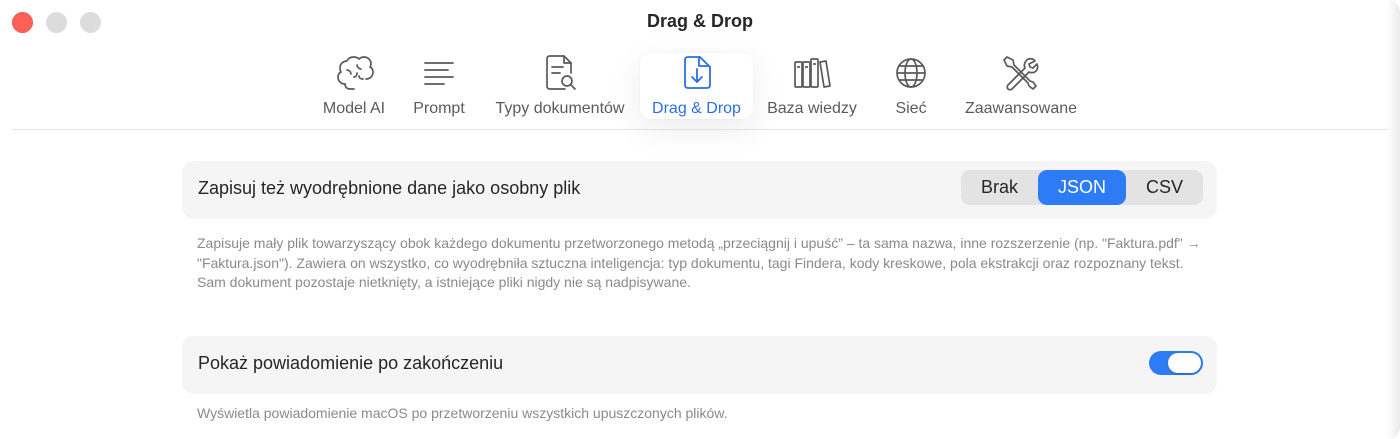 The height and width of the screenshot is (439, 1400). I want to click on toolbar-divider, so click(700, 129).